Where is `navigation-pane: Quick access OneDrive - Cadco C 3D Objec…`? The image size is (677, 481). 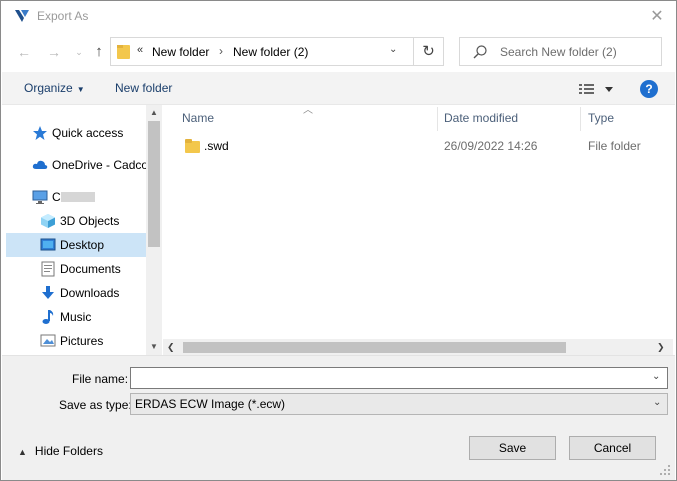
navigation-pane: Quick access OneDrive - Cadco C 3D Objec… is located at coordinates (82, 230).